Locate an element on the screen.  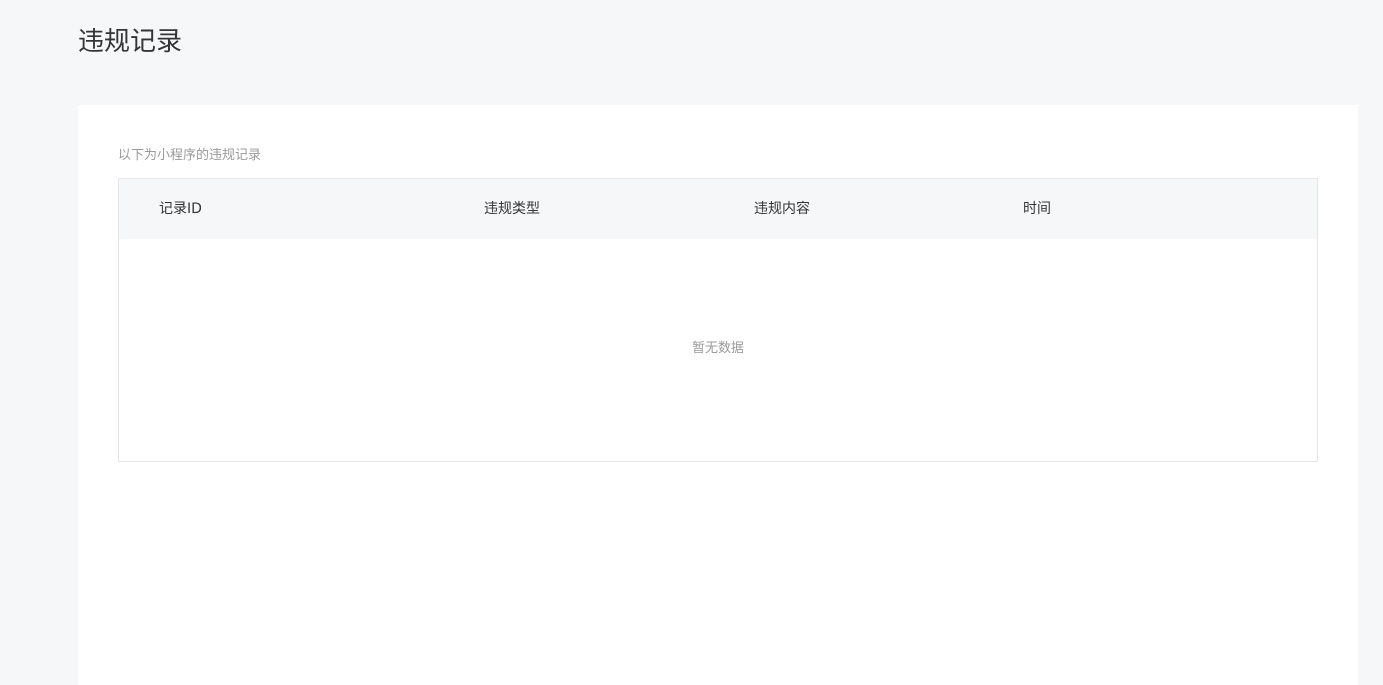
table-header: 记录ID 违规类型 违规内容 时间 is located at coordinates (718, 209).